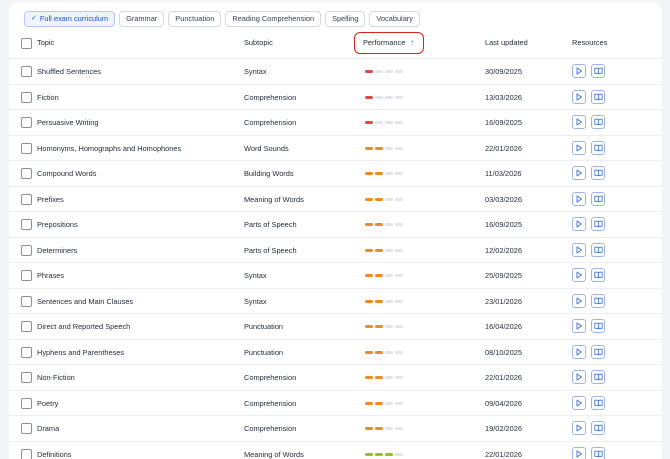 The image size is (670, 459). I want to click on table-row: Drama Comprehension 19/02/2026, so click(335, 428).